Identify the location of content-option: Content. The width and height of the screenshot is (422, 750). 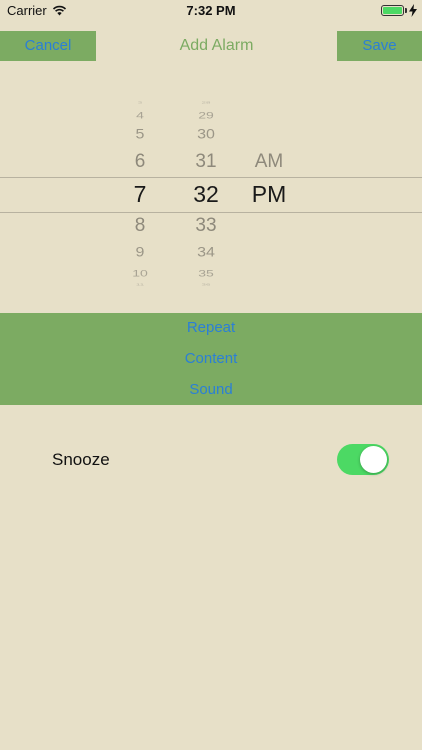
(211, 359).